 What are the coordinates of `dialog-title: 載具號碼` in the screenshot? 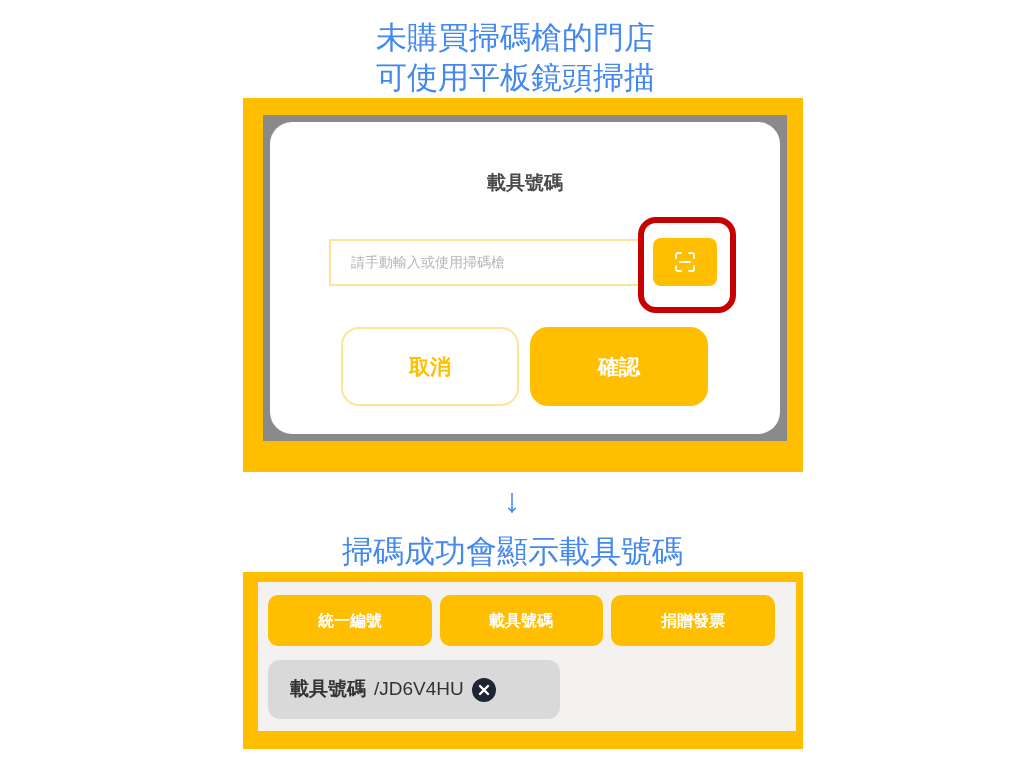 It's located at (525, 183).